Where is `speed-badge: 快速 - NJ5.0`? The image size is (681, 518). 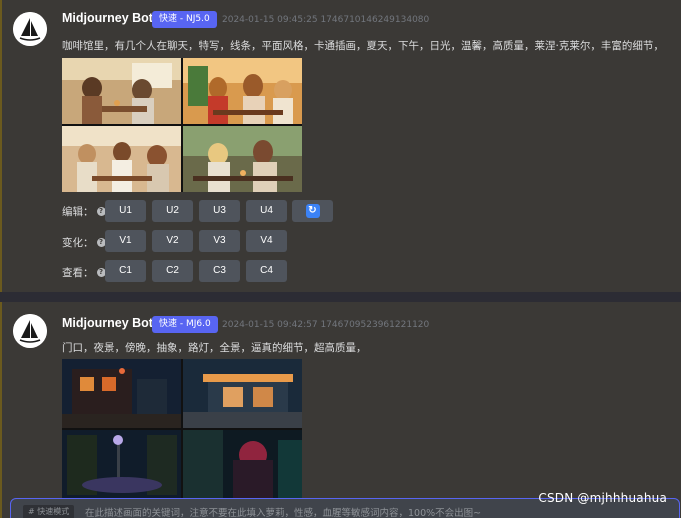 speed-badge: 快速 - NJ5.0 is located at coordinates (184, 19).